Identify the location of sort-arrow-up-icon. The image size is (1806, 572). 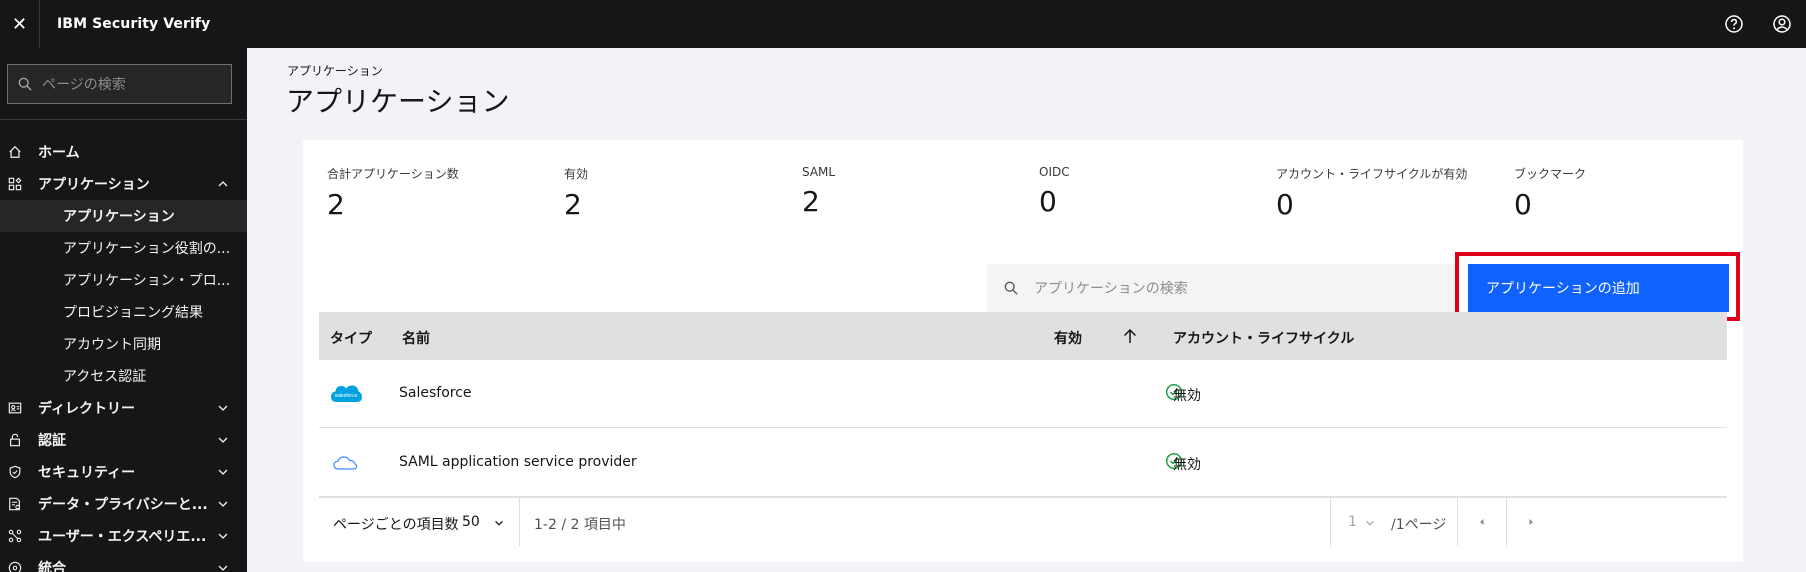
(1130, 336).